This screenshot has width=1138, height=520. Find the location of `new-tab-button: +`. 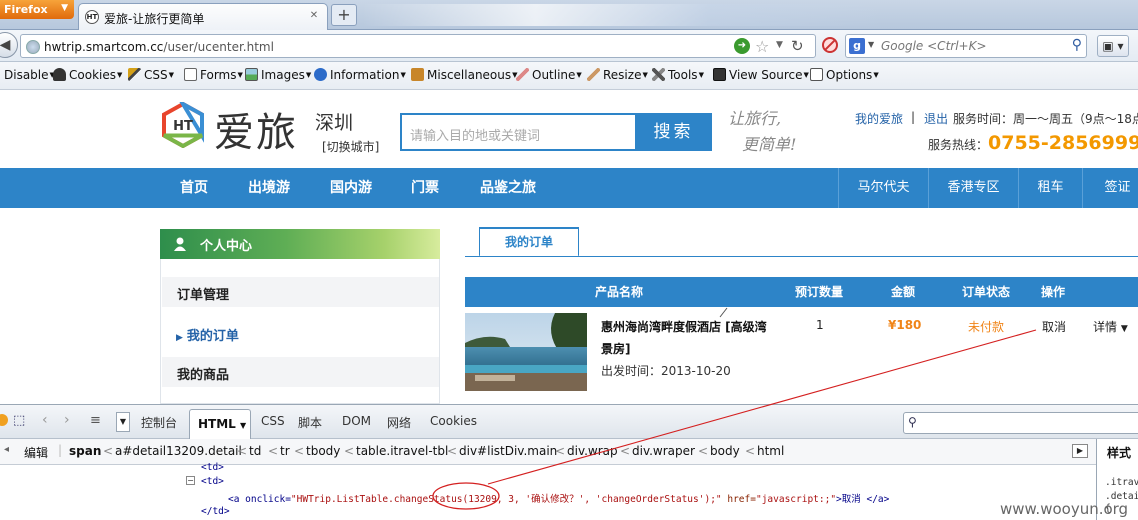

new-tab-button: + is located at coordinates (344, 15).